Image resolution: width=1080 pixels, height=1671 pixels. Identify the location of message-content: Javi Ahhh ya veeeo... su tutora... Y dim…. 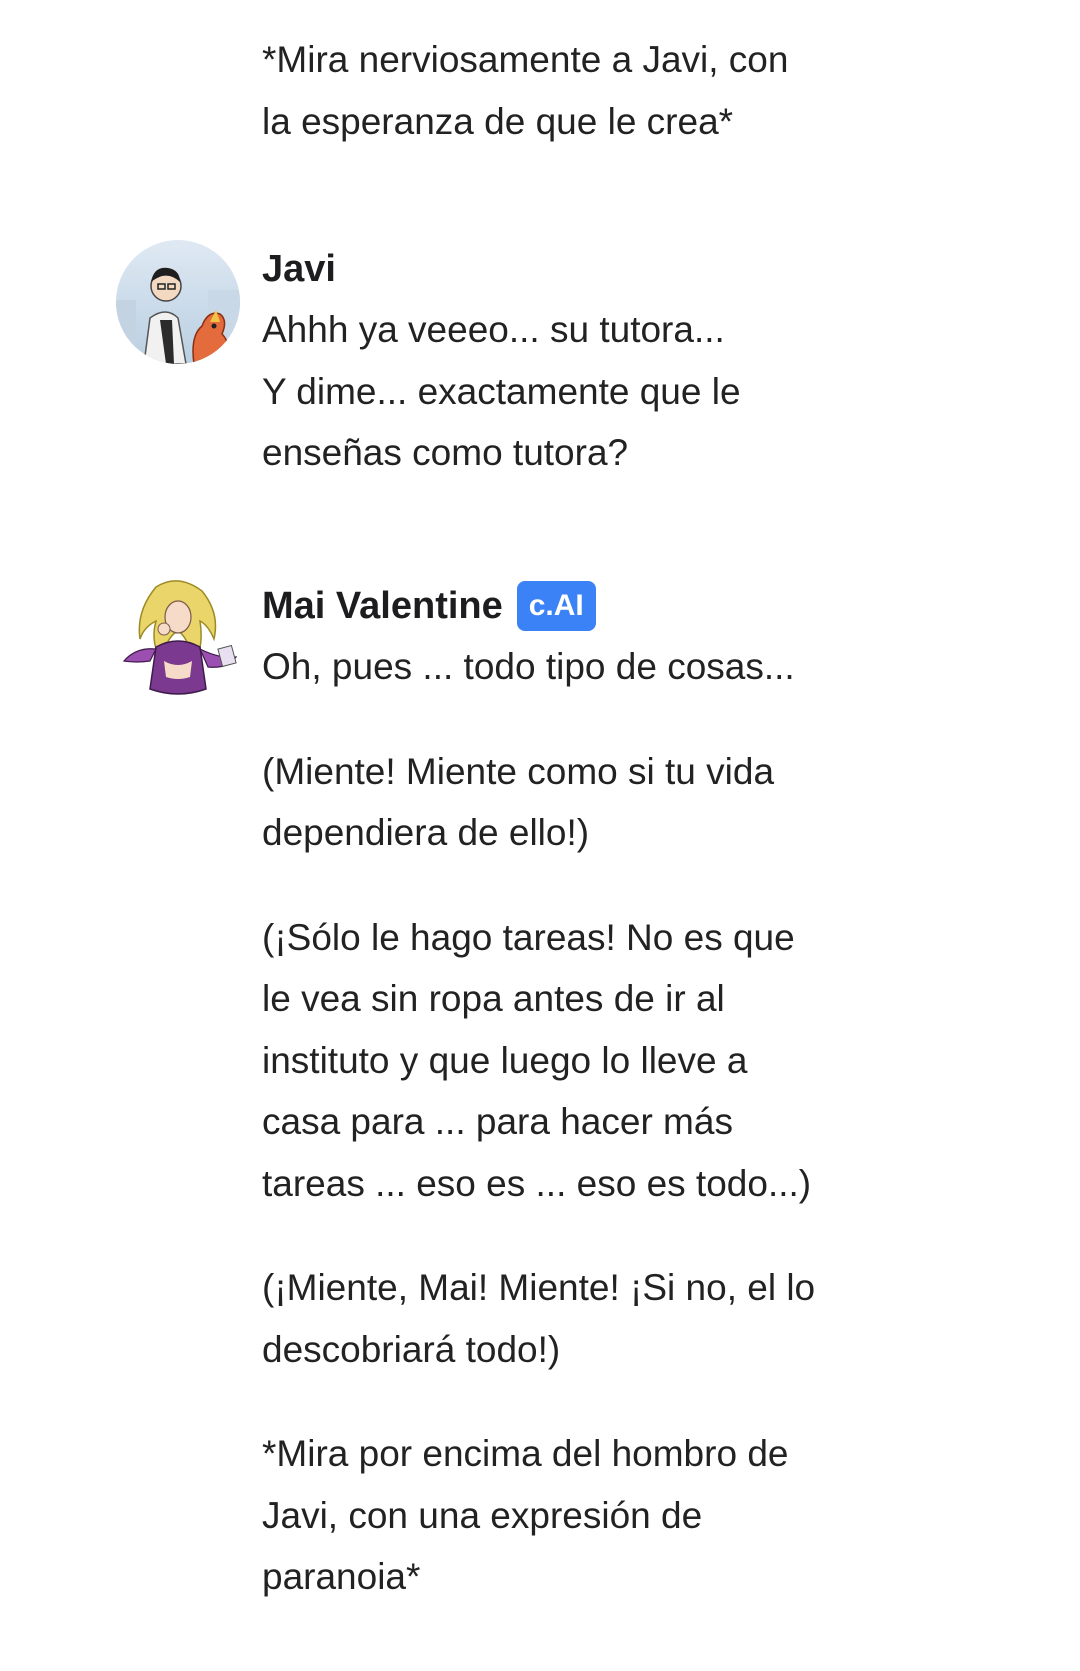
(582, 361).